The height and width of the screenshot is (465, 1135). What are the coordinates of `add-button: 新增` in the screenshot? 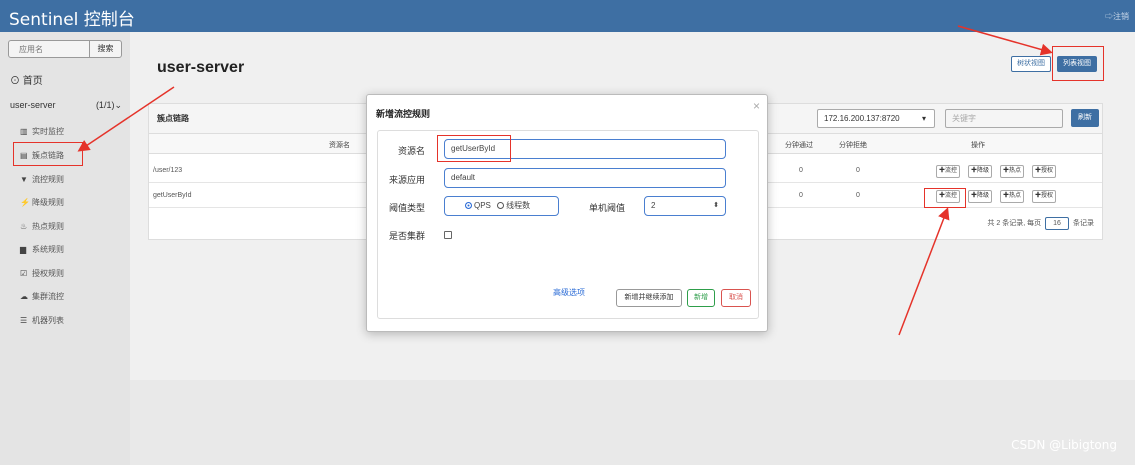 It's located at (701, 298).